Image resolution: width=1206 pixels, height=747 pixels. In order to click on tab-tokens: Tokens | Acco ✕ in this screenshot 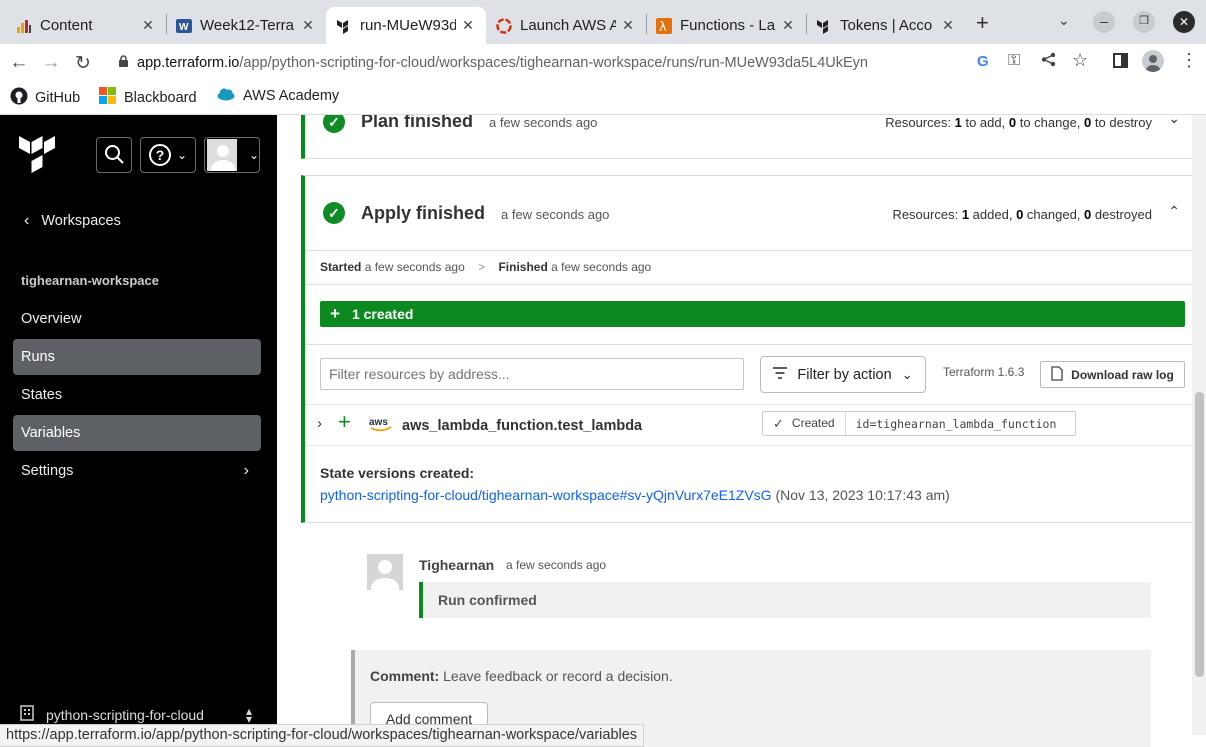, I will do `click(886, 25)`.